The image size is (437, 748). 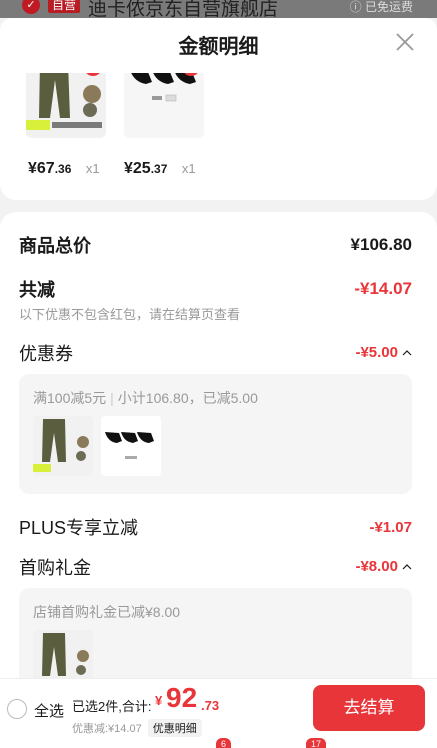 I want to click on self-operated-badge: 自营, so click(x=64, y=6).